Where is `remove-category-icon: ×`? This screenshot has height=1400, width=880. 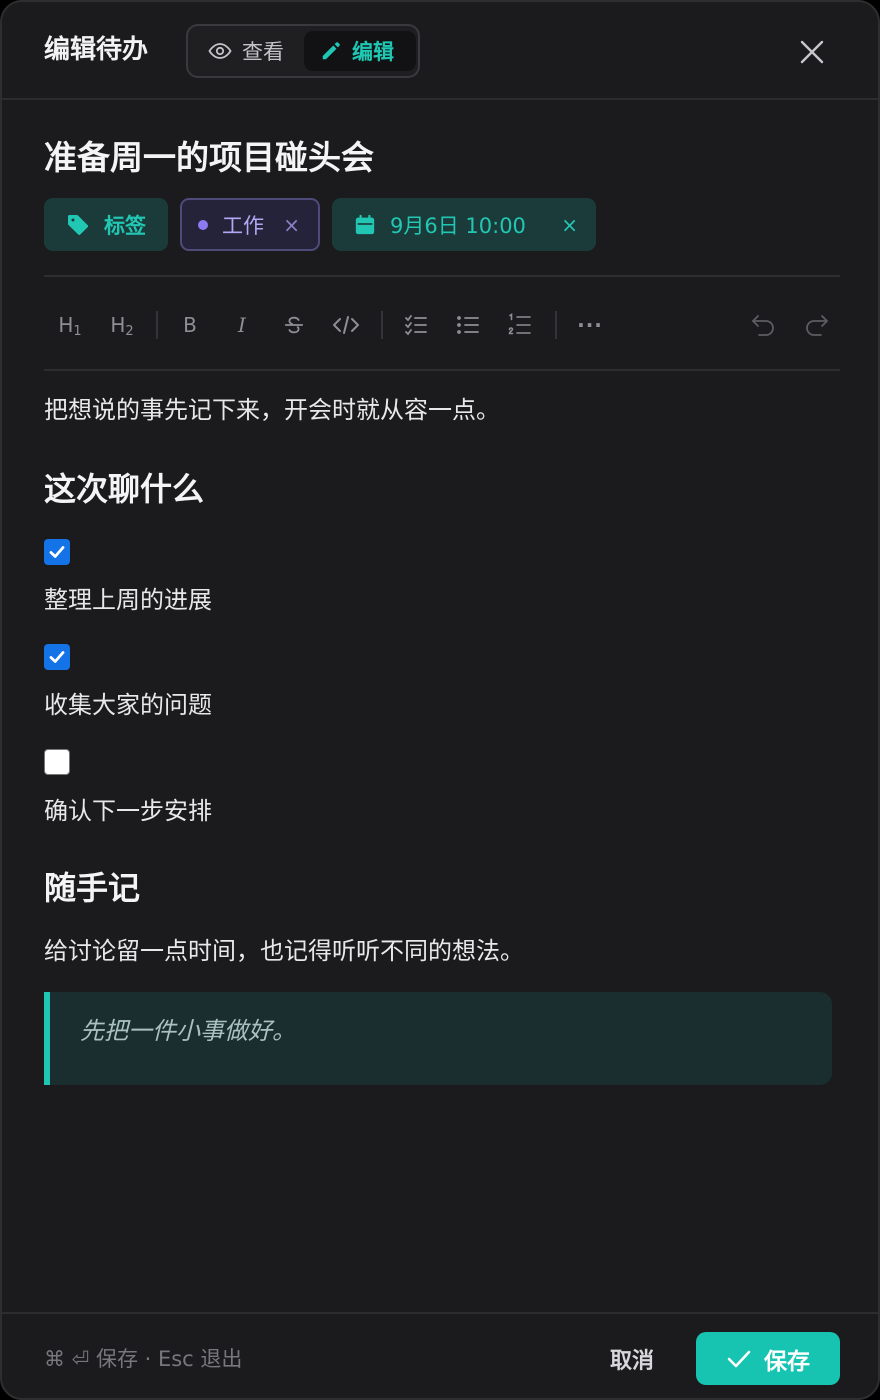 remove-category-icon: × is located at coordinates (291, 225).